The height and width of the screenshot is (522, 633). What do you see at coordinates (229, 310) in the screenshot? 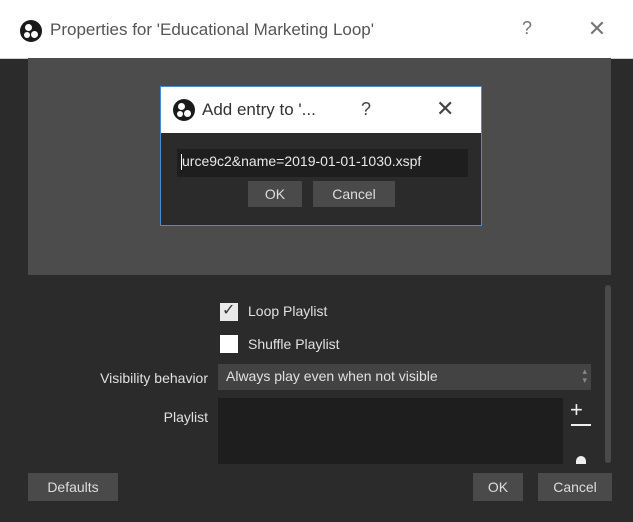
I see `loop-playlist-checkbox` at bounding box center [229, 310].